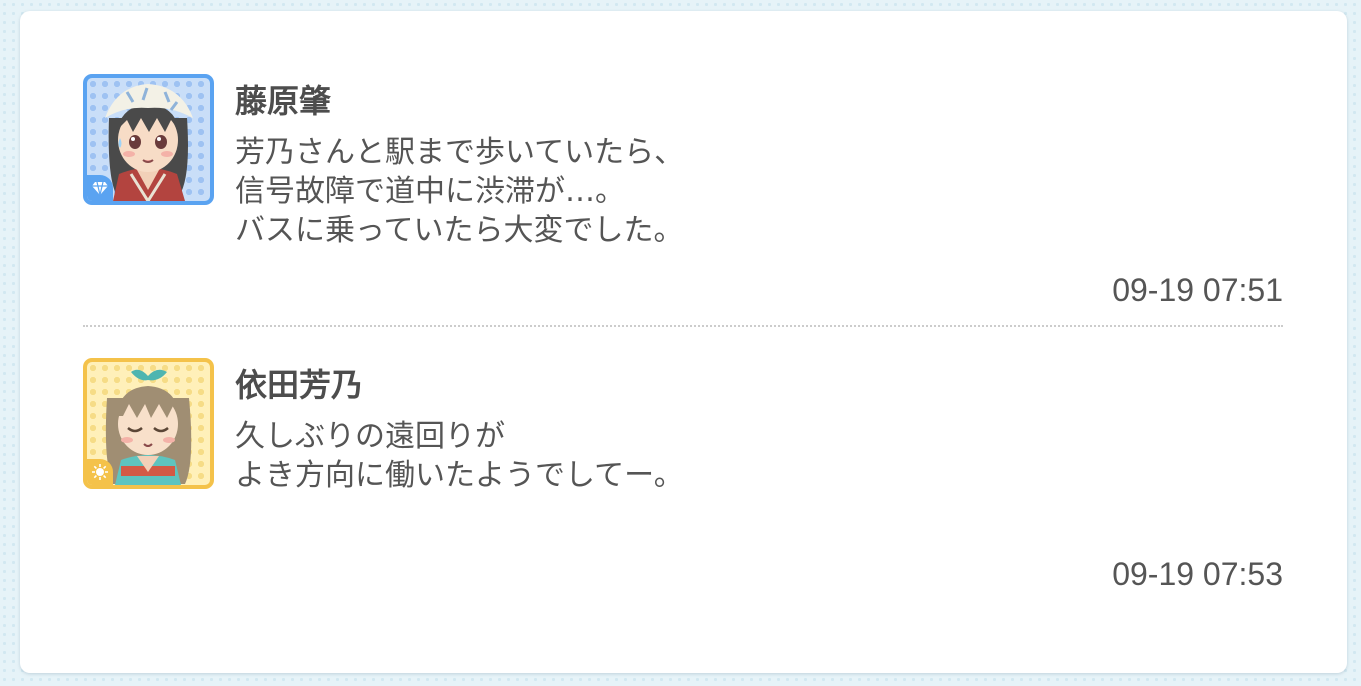 This screenshot has height=686, width=1361. Describe the element at coordinates (370, 436) in the screenshot. I see `message-line: 久しぶりの遠回りが` at that location.